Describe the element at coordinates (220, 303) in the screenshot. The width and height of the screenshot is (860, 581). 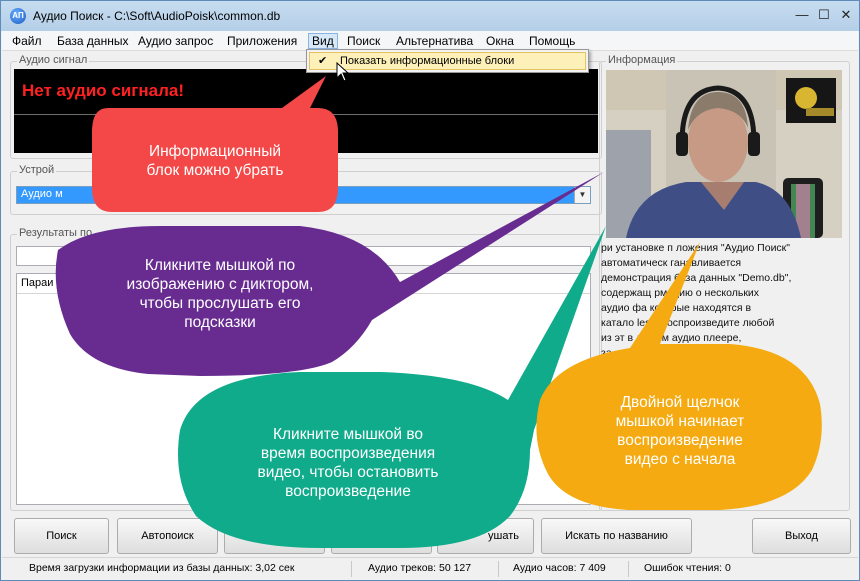
I see `callout-line: чтобы прослушать его` at that location.